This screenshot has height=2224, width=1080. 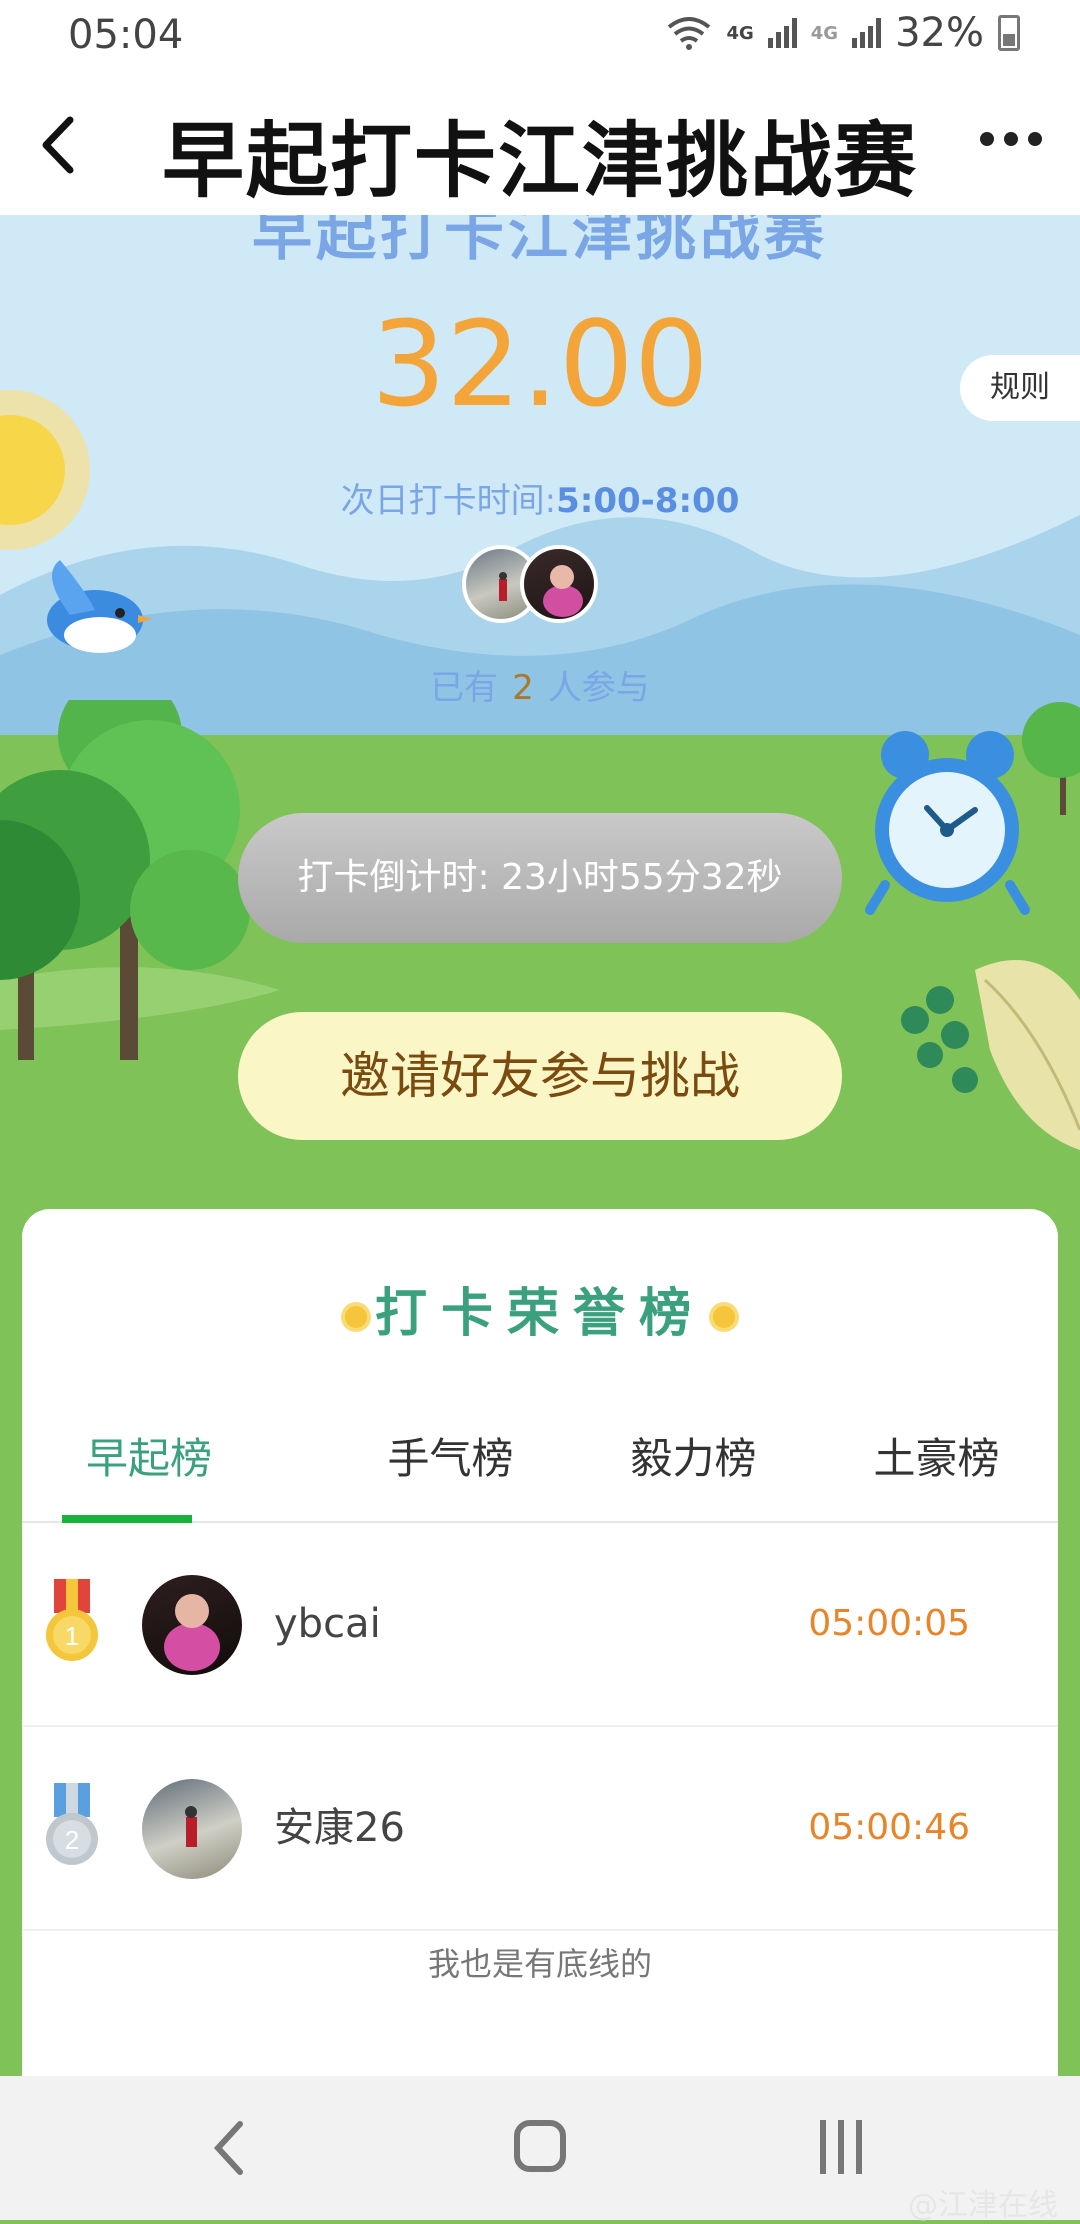 What do you see at coordinates (175, 1466) in the screenshot?
I see `tab-early-bird: 早起榜` at bounding box center [175, 1466].